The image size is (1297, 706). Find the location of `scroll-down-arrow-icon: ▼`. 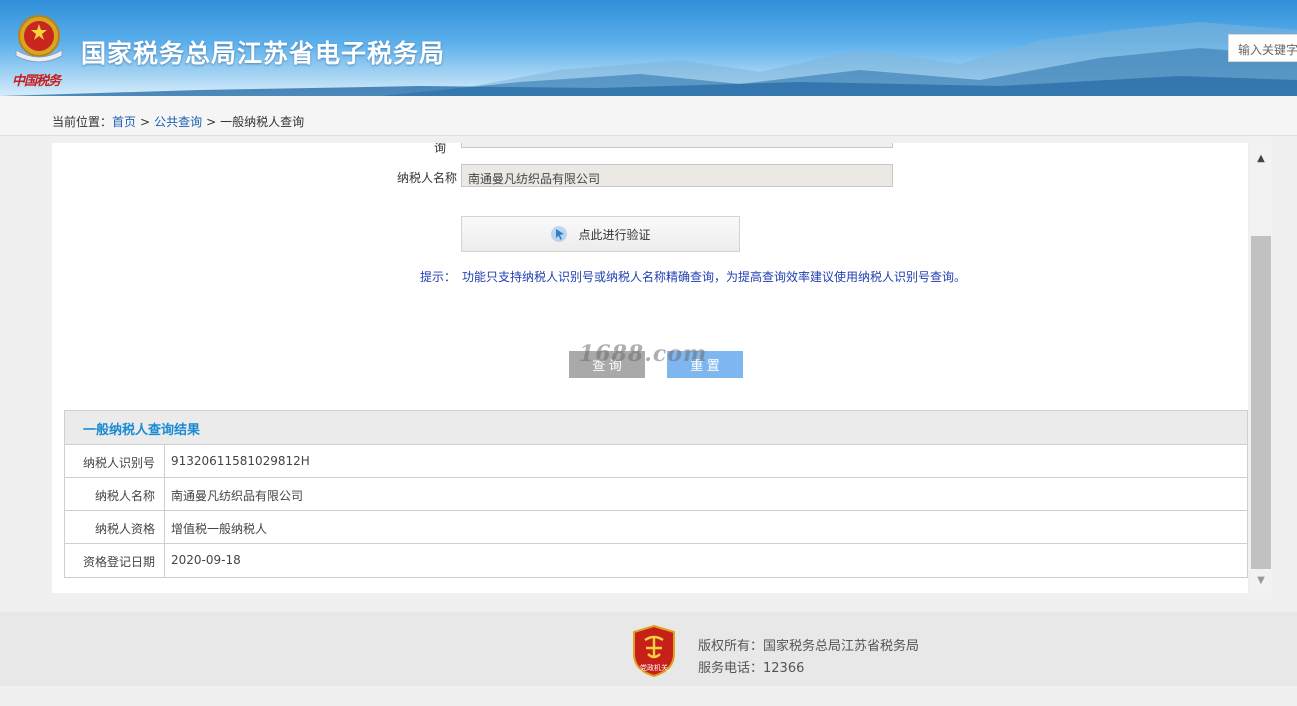

scroll-down-arrow-icon: ▼ is located at coordinates (1261, 580).